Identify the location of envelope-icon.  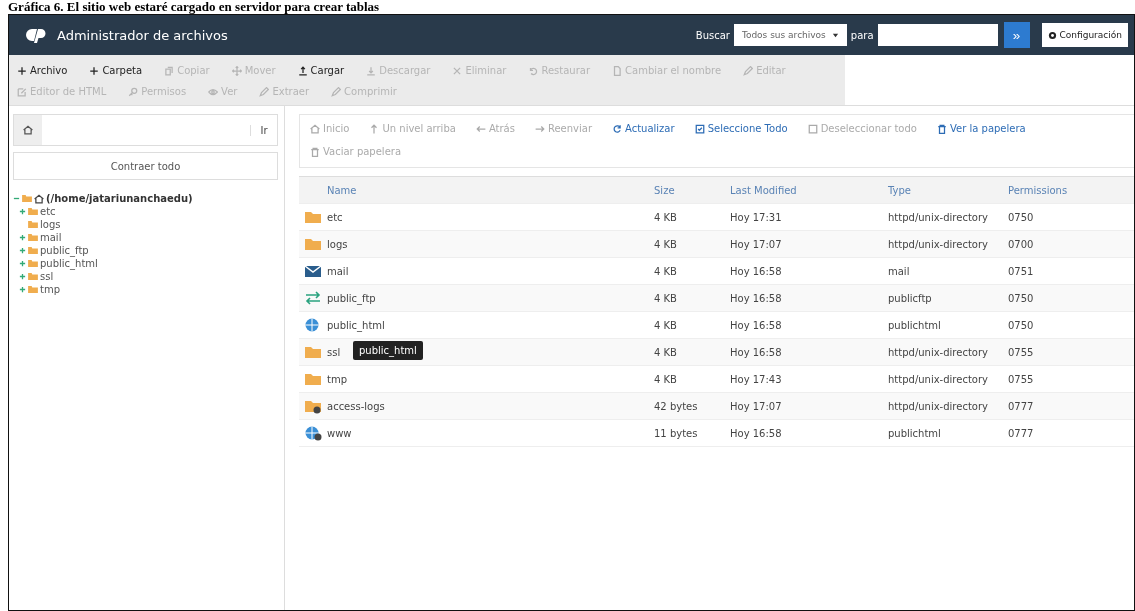
(313, 271).